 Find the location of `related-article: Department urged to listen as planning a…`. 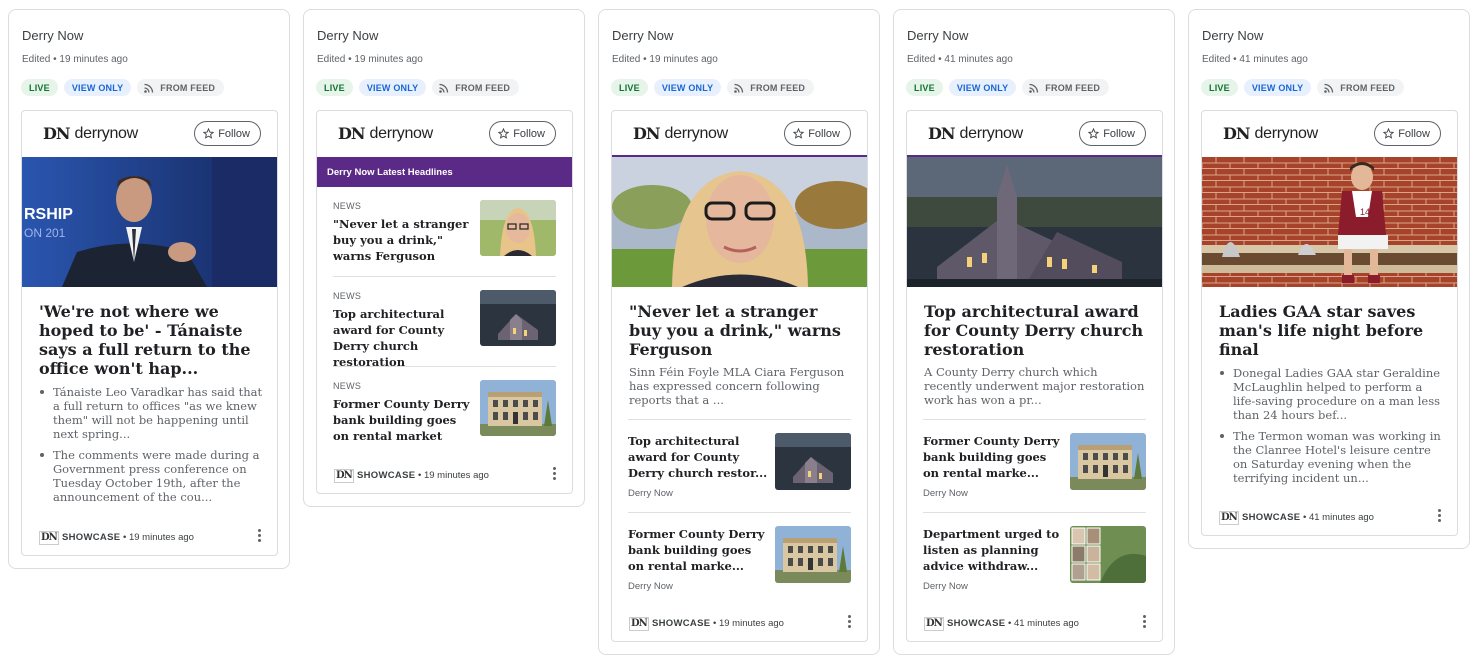

related-article: Department urged to listen as planning a… is located at coordinates (1034, 558).